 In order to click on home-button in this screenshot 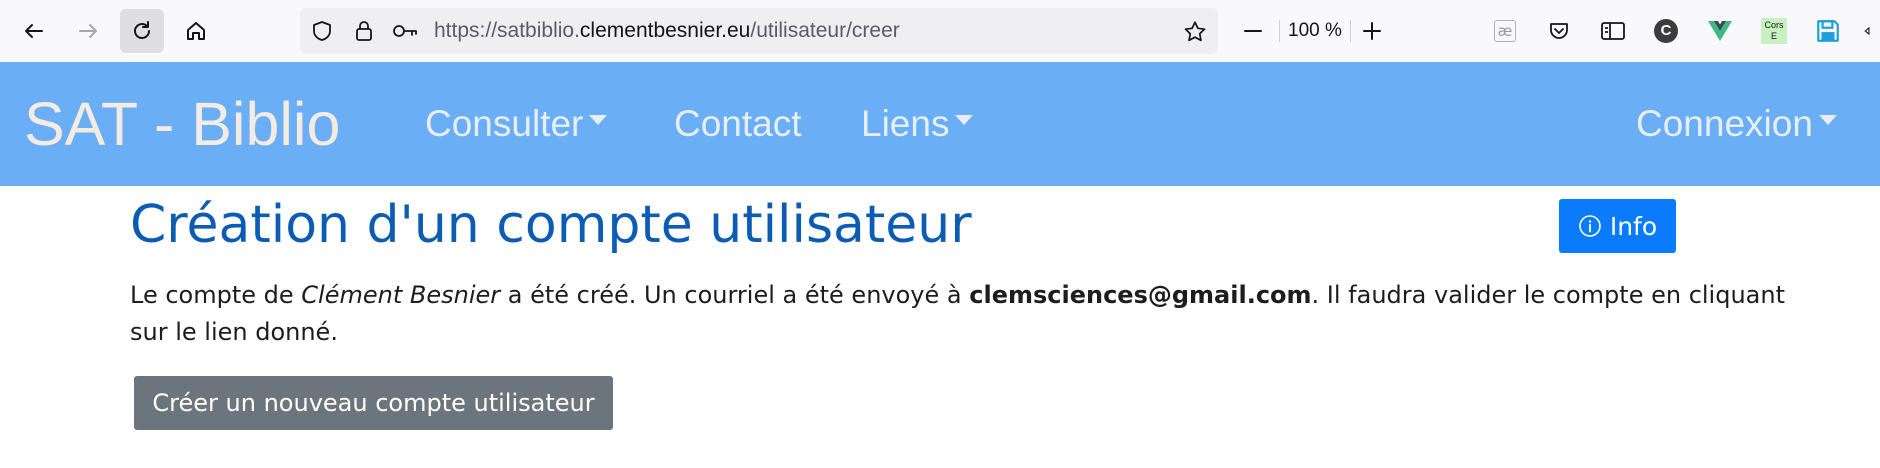, I will do `click(196, 31)`.